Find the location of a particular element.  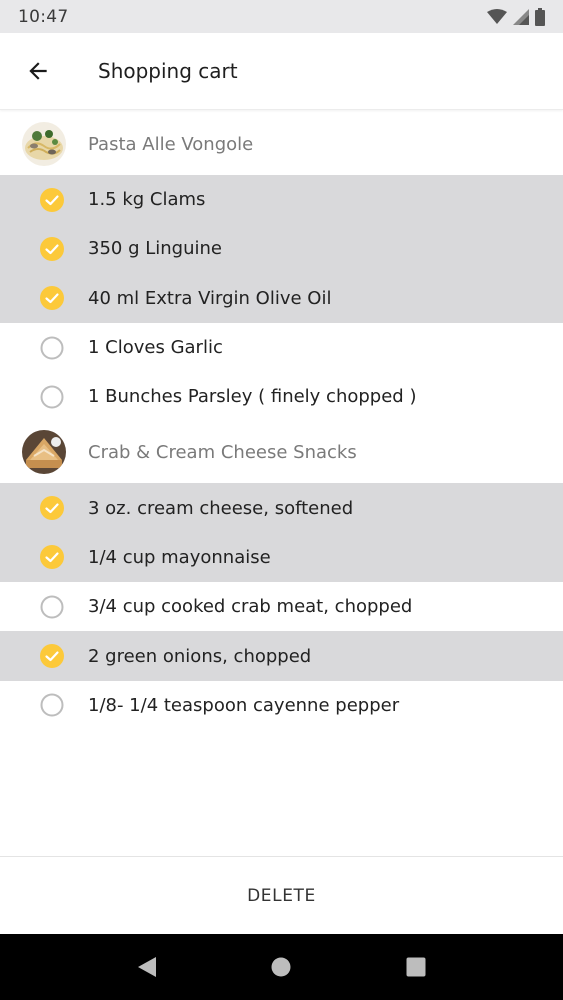

circle-home-icon is located at coordinates (281, 967).